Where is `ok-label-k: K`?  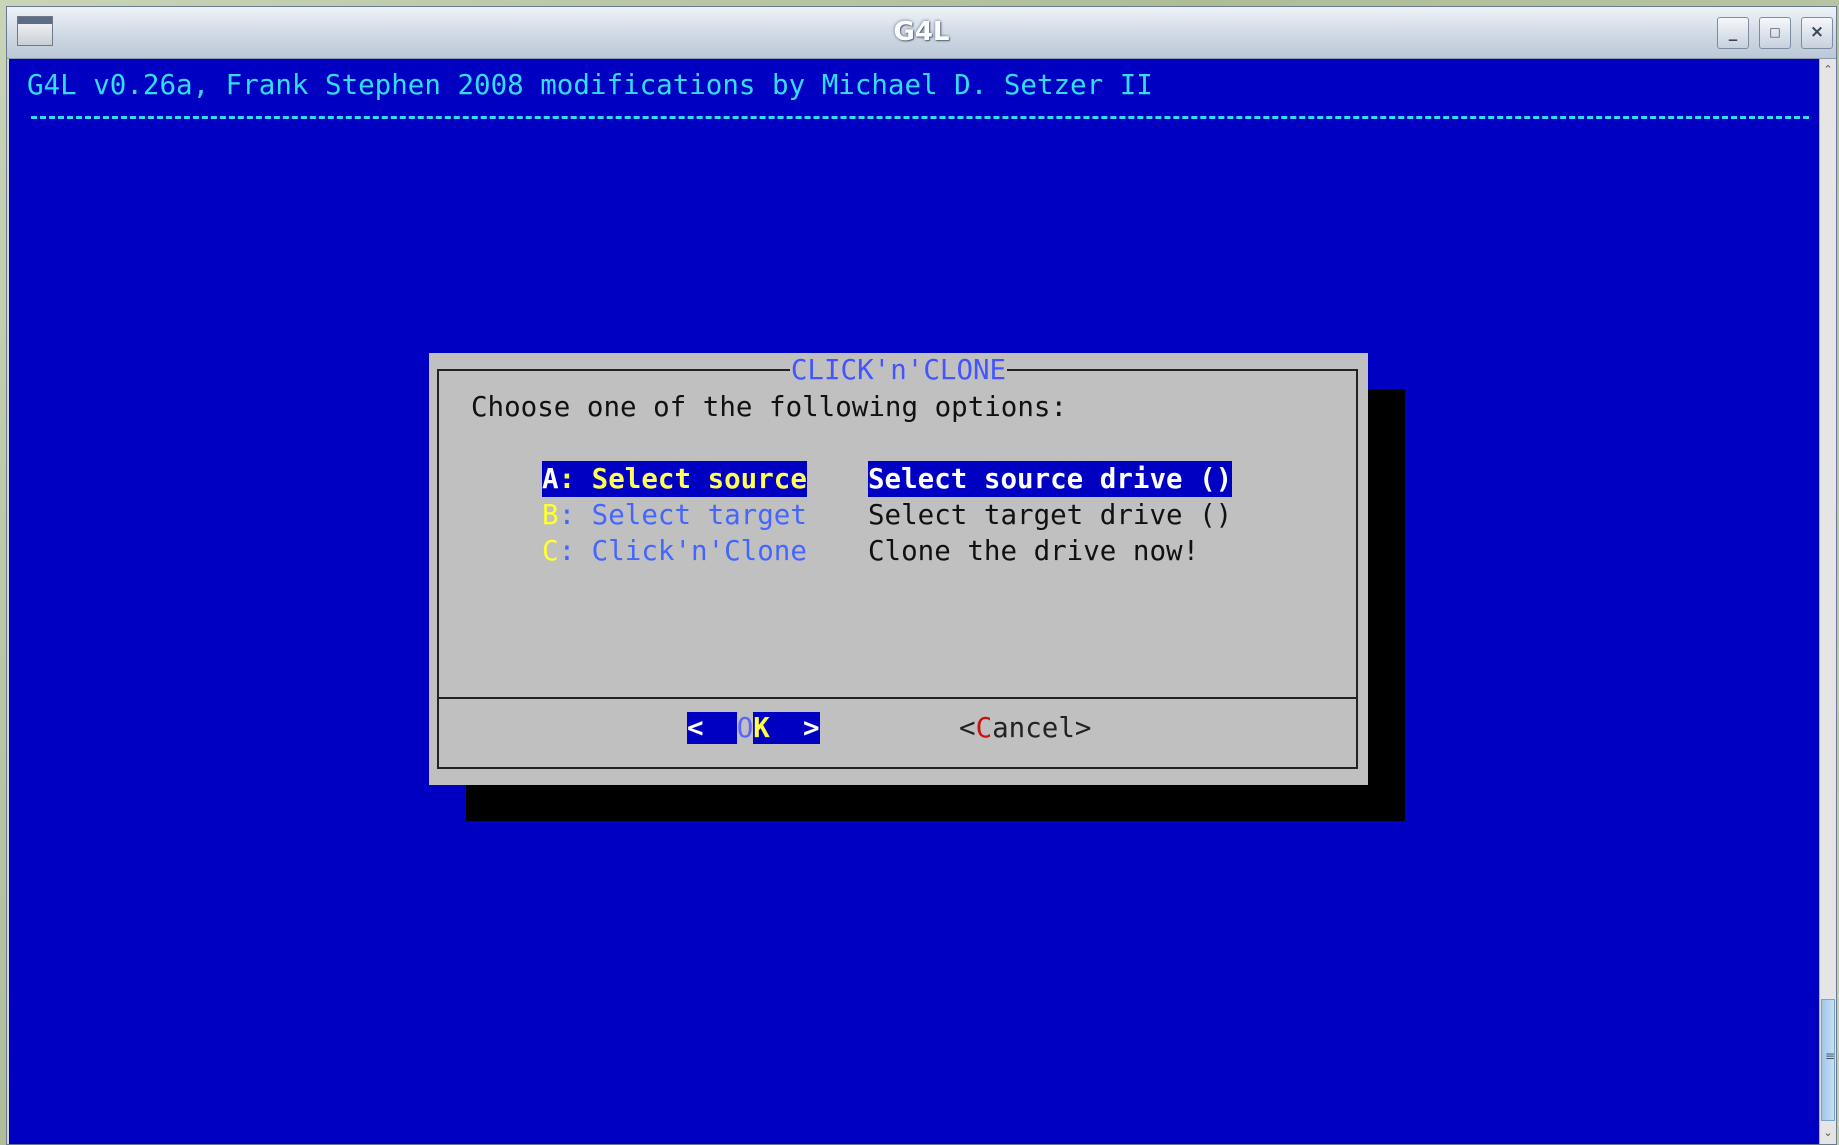
ok-label-k: K is located at coordinates (761, 728).